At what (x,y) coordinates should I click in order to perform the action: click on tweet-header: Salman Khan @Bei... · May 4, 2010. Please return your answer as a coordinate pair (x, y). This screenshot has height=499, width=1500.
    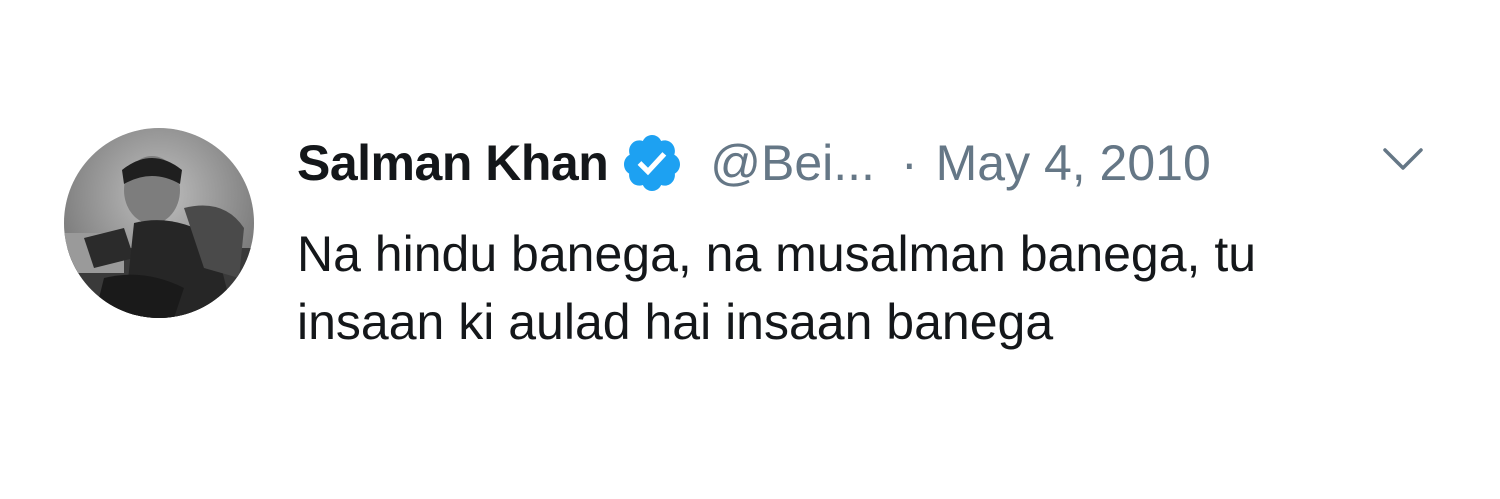
    Looking at the image, I should click on (867, 163).